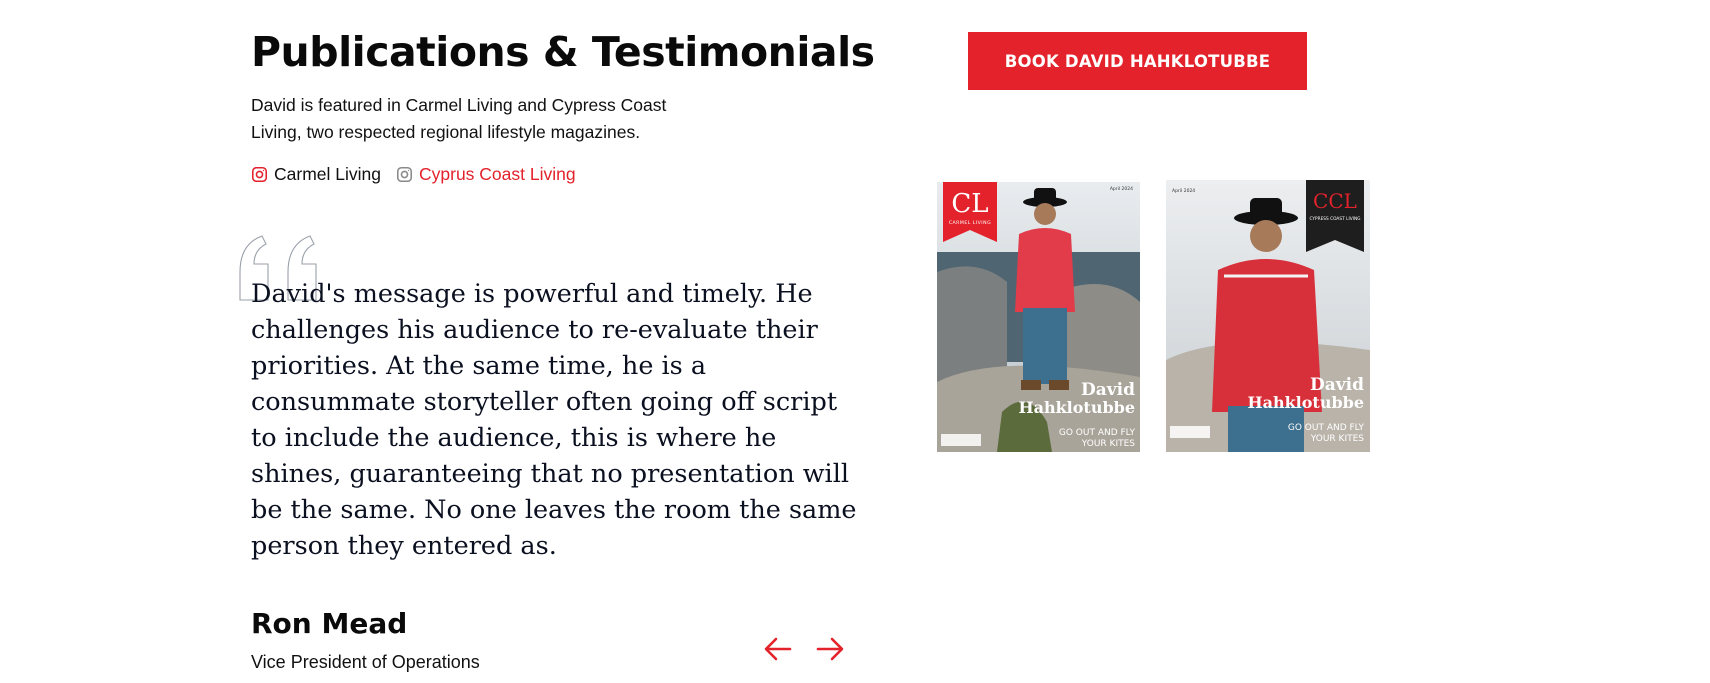 The width and height of the screenshot is (1710, 683). I want to click on cyprus-coast-living-label: Cyprus Coast Living, so click(497, 174).